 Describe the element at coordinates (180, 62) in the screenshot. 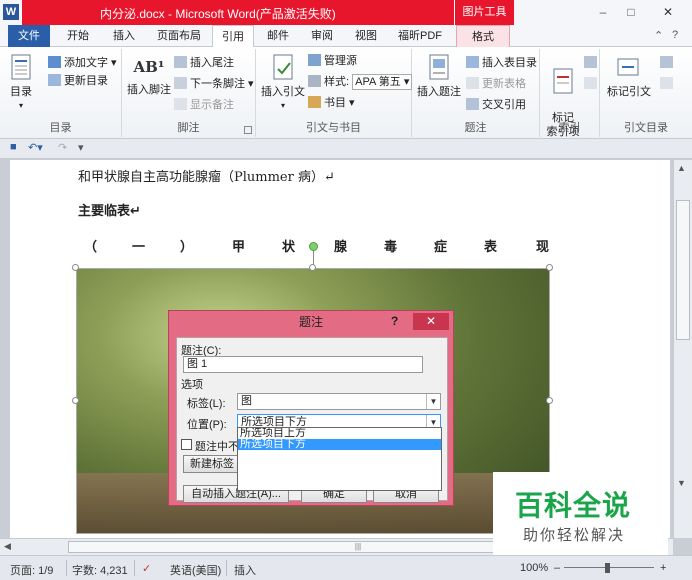

I see `endnote-icon` at that location.